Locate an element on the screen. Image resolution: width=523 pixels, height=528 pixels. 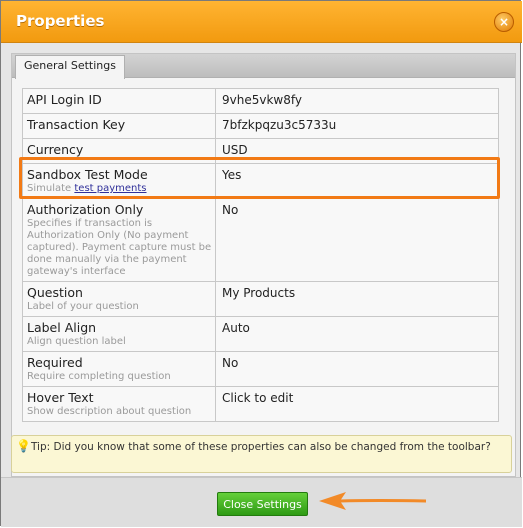
property-key-cell: Question Label of your question is located at coordinates (119, 299).